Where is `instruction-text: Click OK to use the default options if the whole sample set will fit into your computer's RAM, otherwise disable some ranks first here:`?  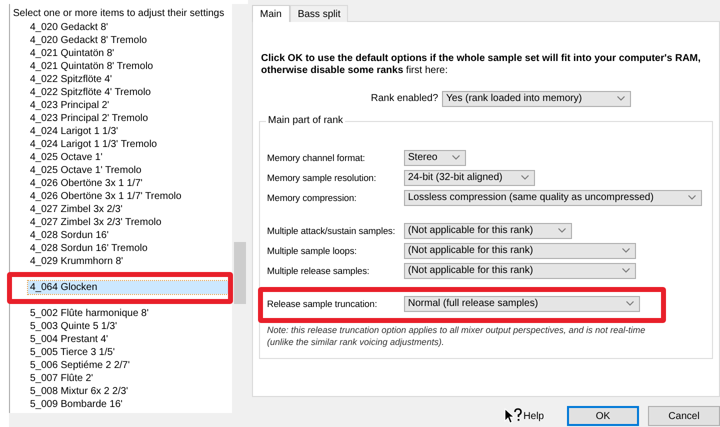
instruction-text: Click OK to use the default options if the whole sample set will fit into your computer's RAM, otherwise disable some ranks first here: is located at coordinates (481, 64).